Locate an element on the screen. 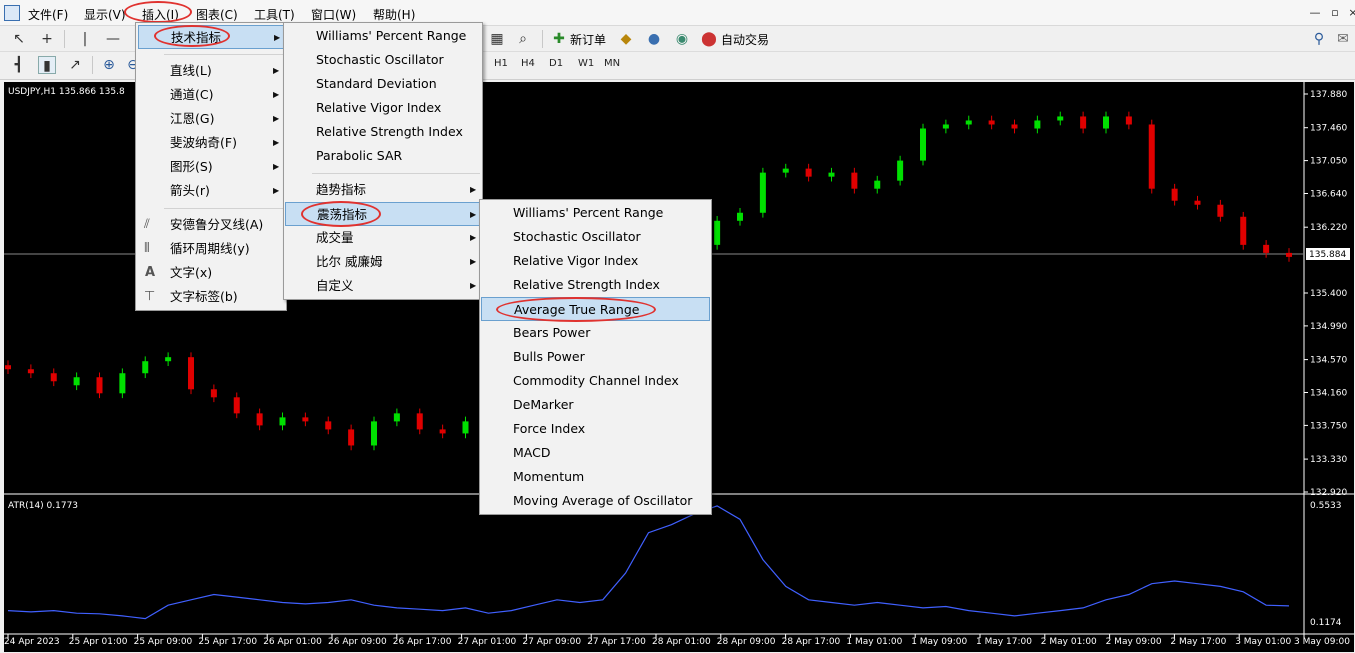 The height and width of the screenshot is (653, 1355). menu-item-shapes: 图形(S) ▶ is located at coordinates (211, 167).